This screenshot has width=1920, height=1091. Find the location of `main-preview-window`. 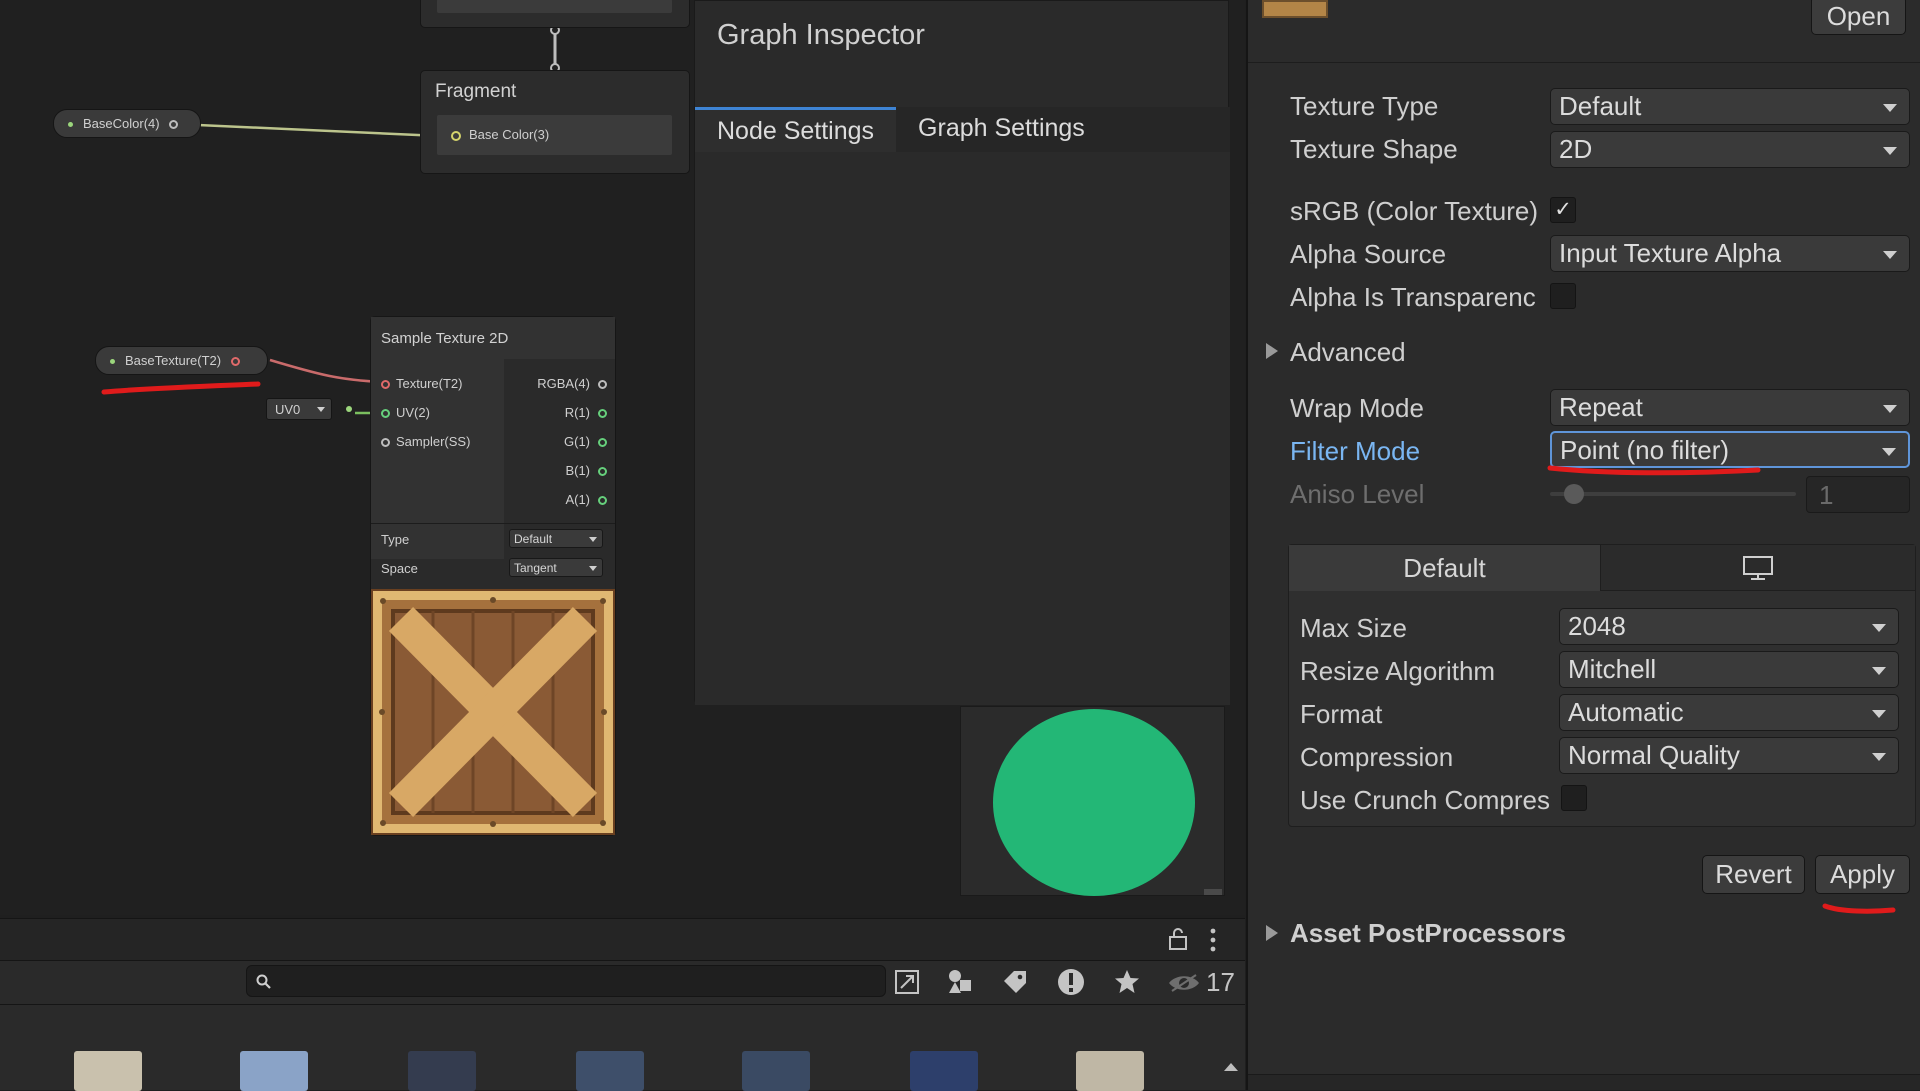

main-preview-window is located at coordinates (1092, 801).